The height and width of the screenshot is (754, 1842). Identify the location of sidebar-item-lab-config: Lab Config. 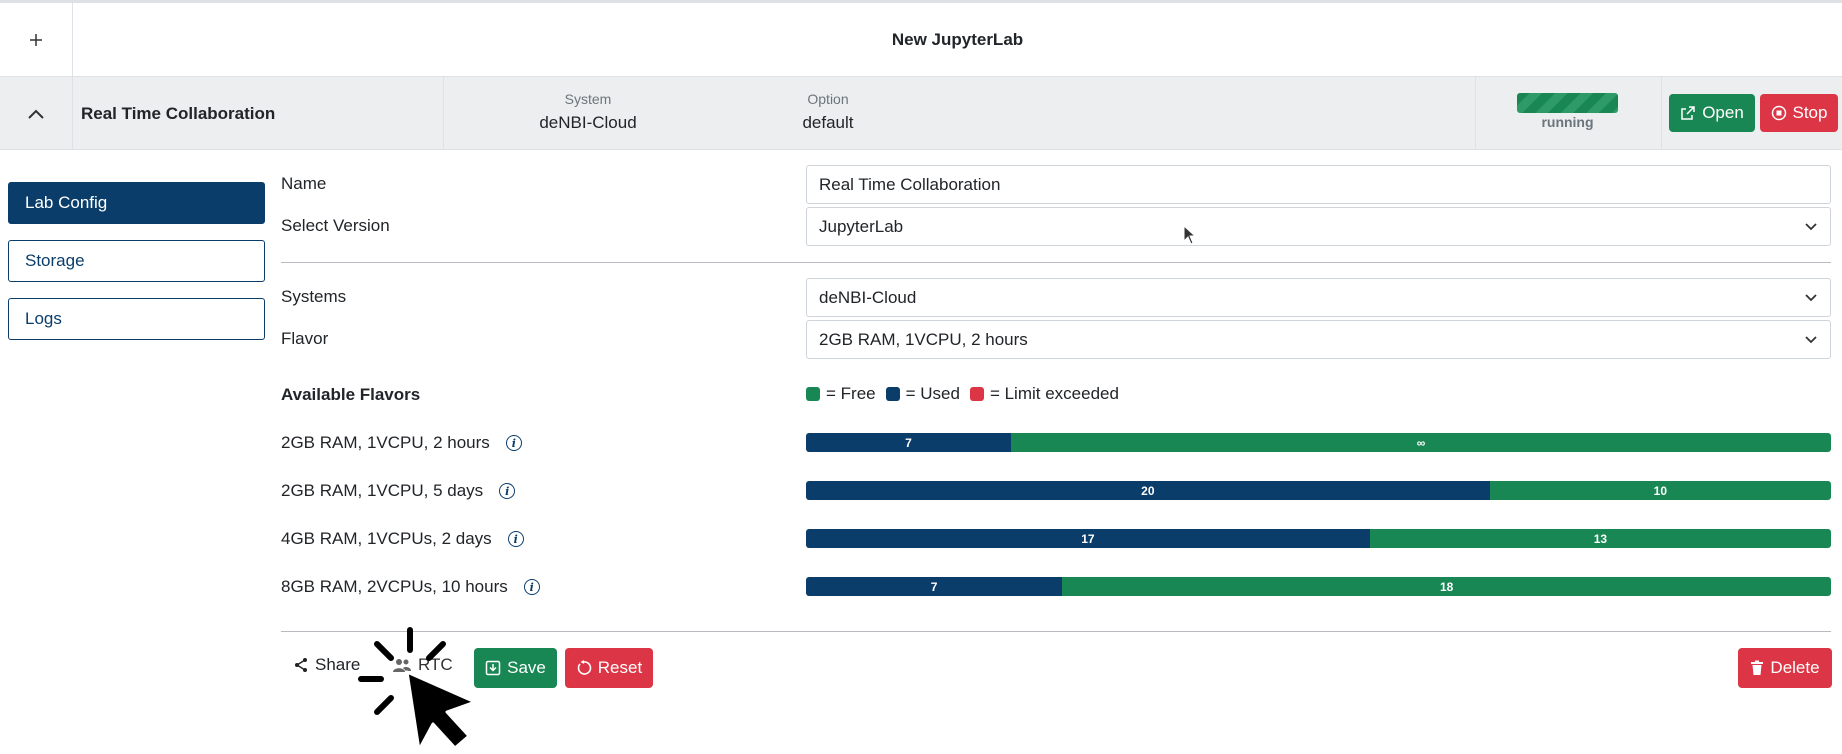
(136, 203).